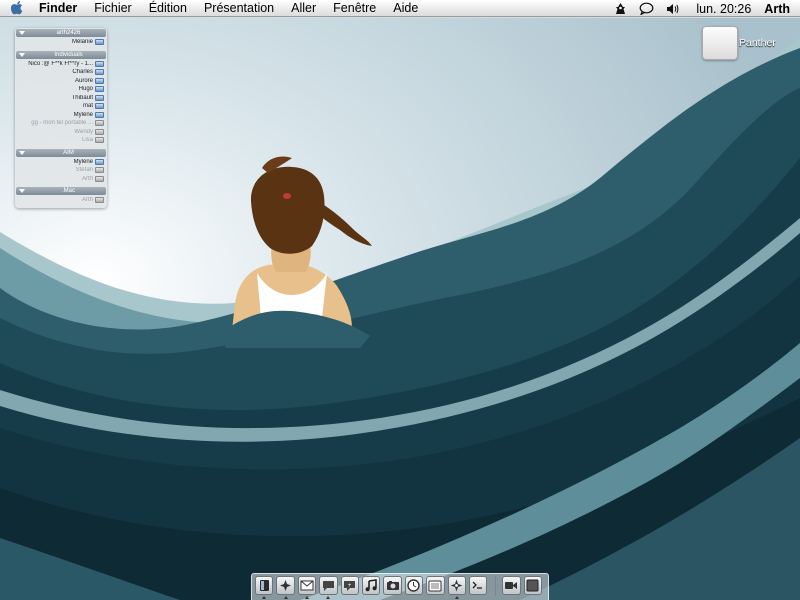  What do you see at coordinates (82, 72) in the screenshot?
I see `buddy-name: Charles` at bounding box center [82, 72].